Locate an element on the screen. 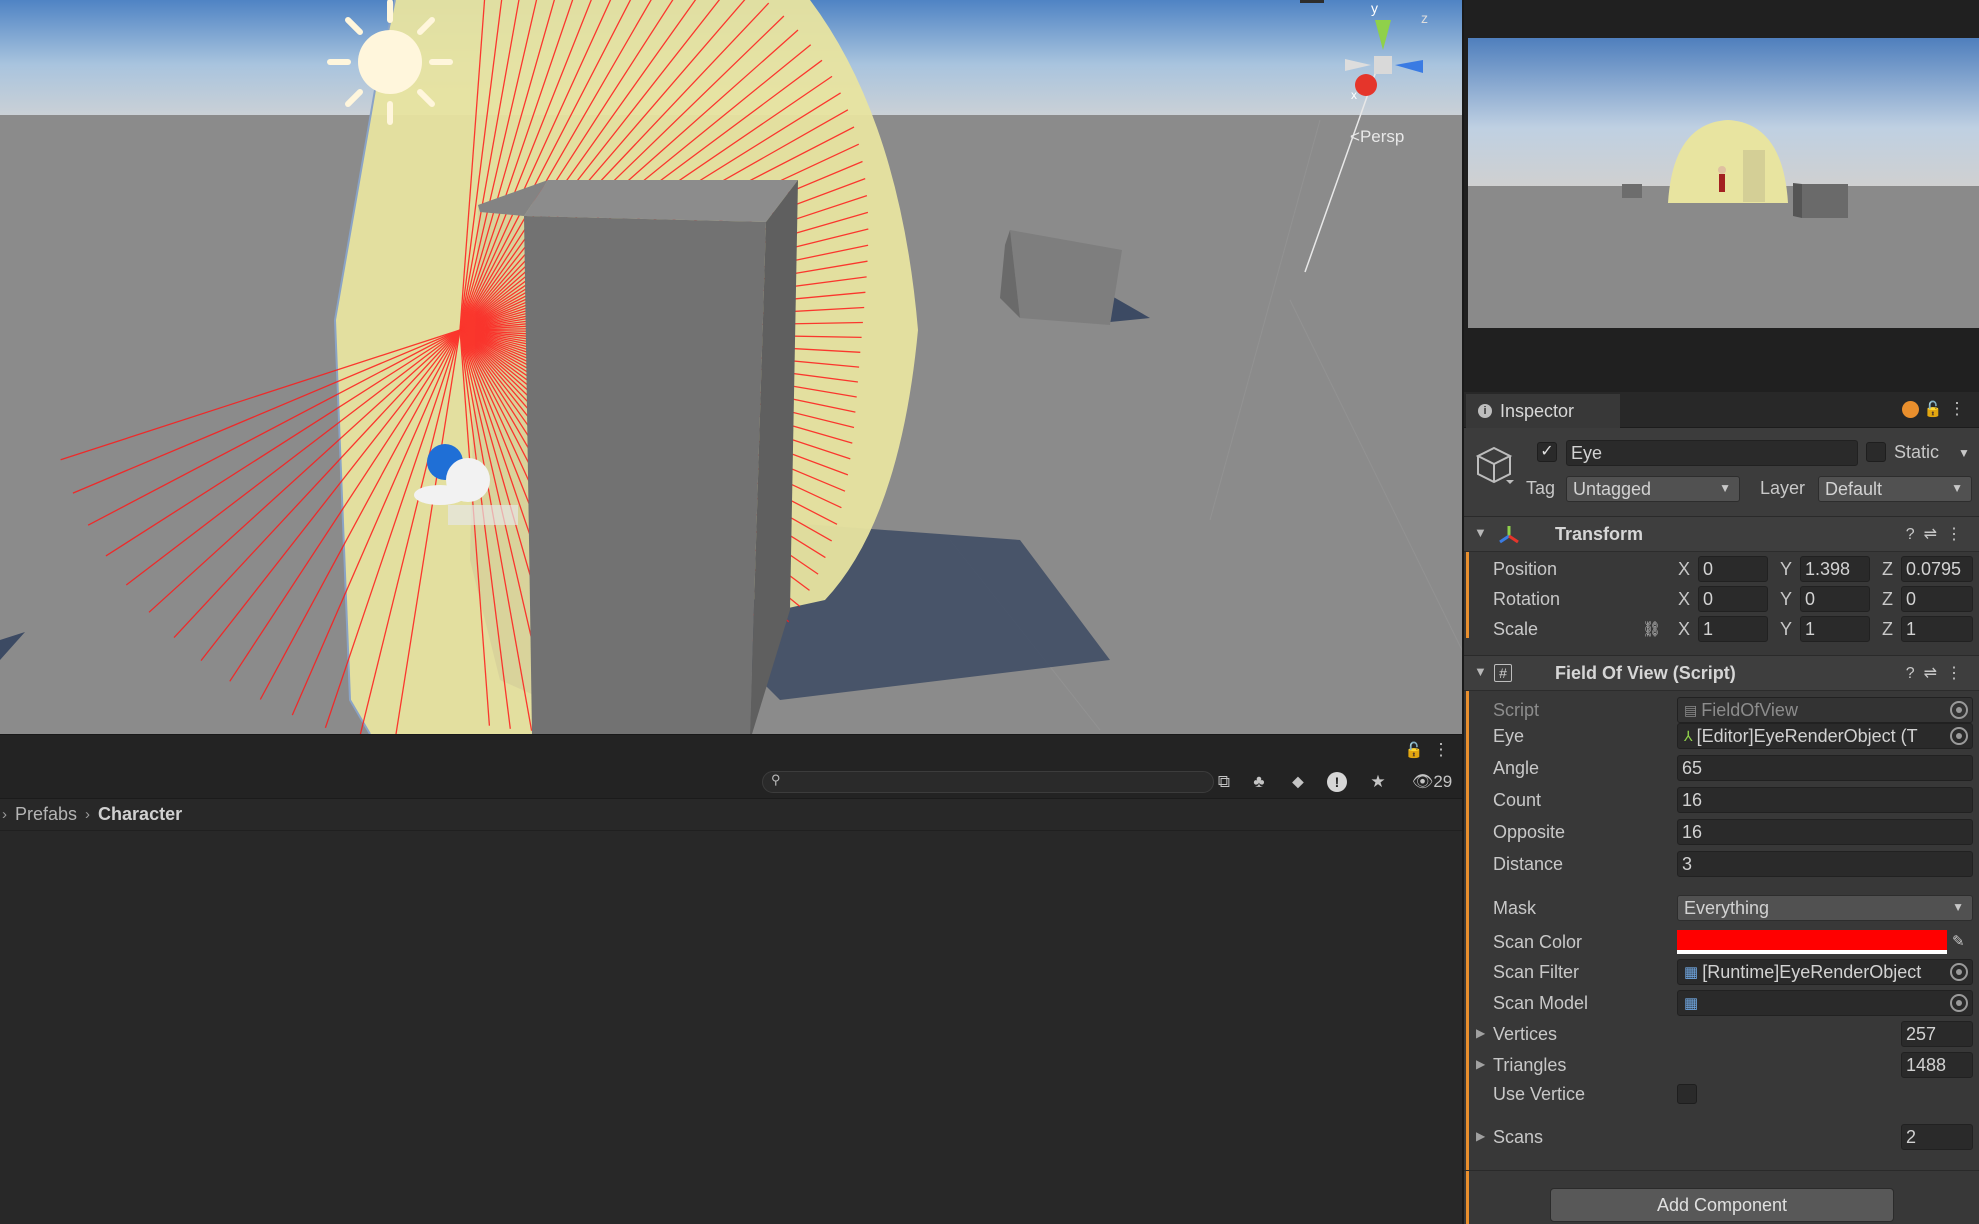  script-hash-icon: # is located at coordinates (1503, 673).